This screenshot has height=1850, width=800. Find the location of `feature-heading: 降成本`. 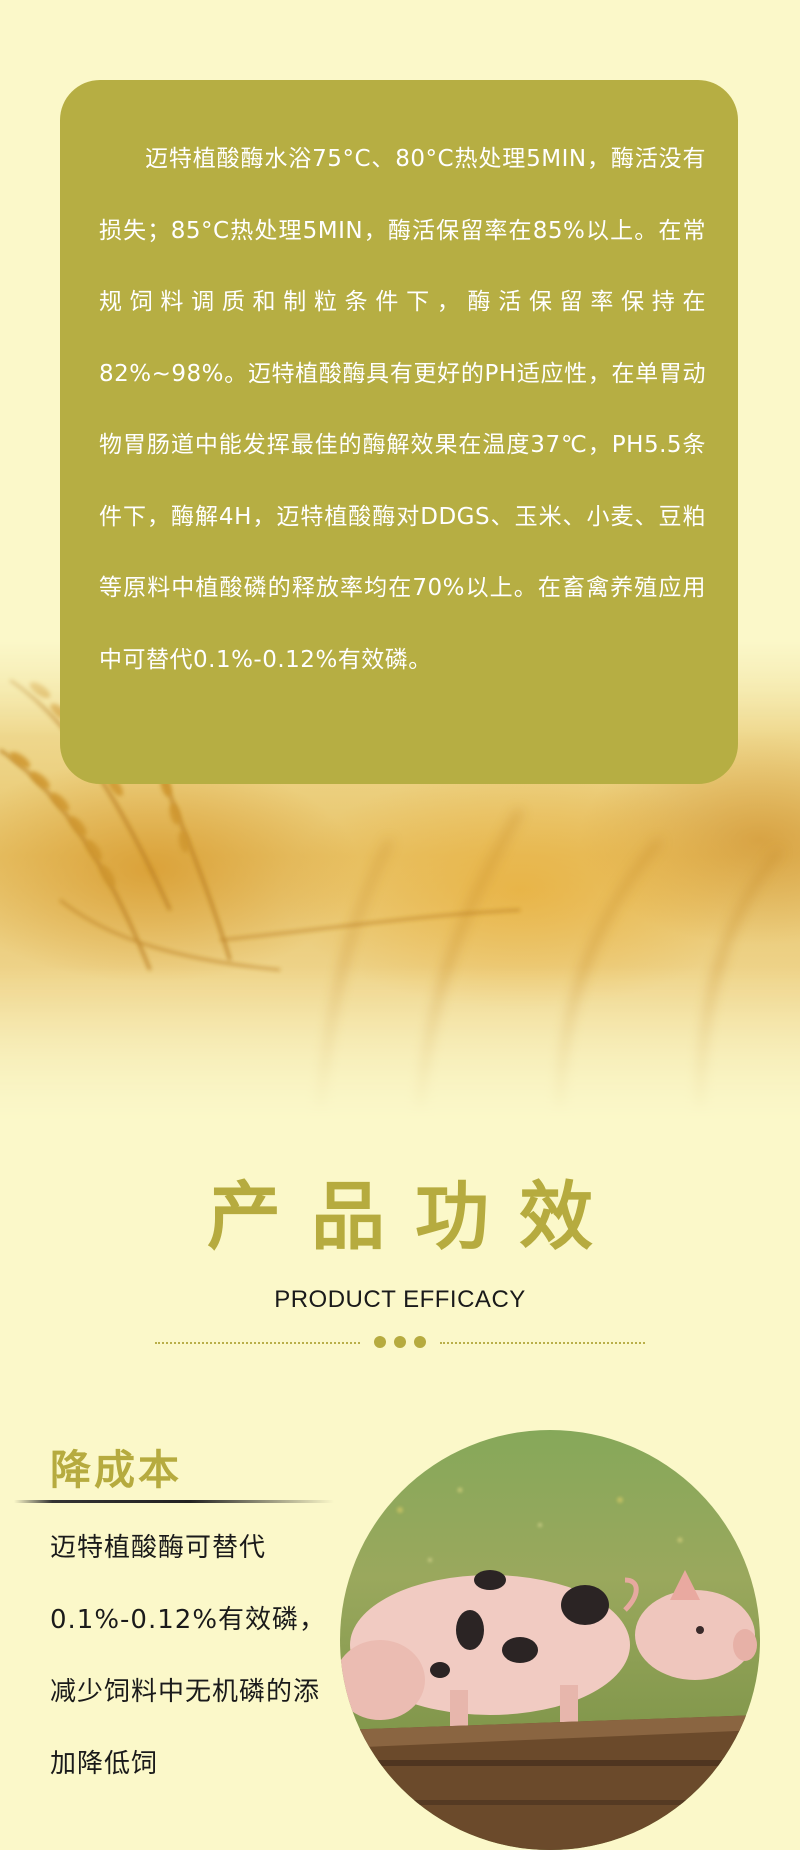

feature-heading: 降成本 is located at coordinates (116, 1470).